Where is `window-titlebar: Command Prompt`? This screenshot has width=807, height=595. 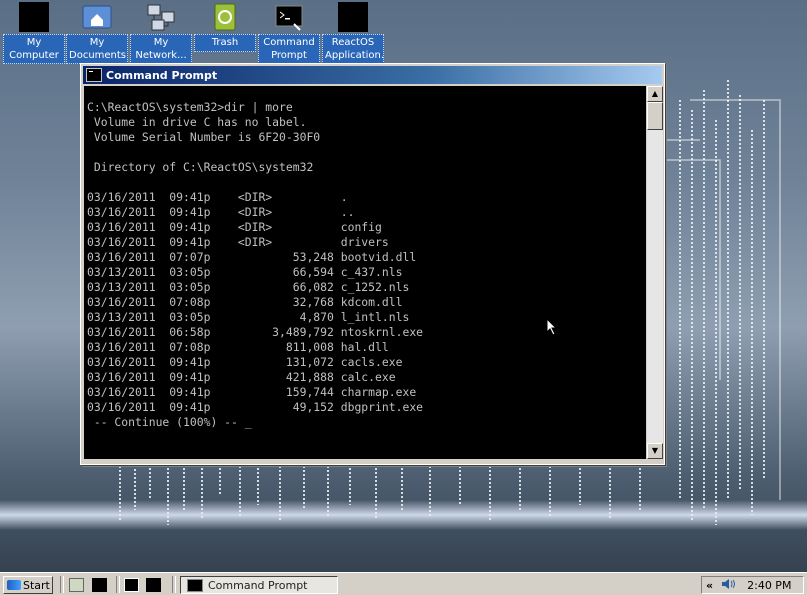 window-titlebar: Command Prompt is located at coordinates (372, 75).